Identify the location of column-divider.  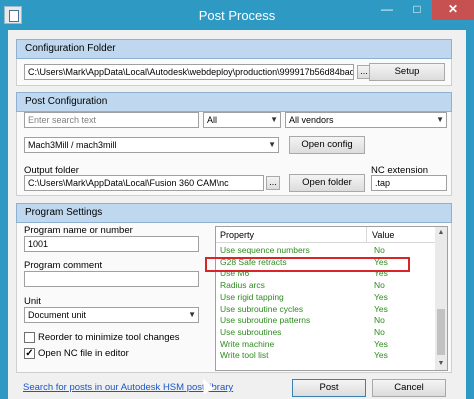
(366, 235).